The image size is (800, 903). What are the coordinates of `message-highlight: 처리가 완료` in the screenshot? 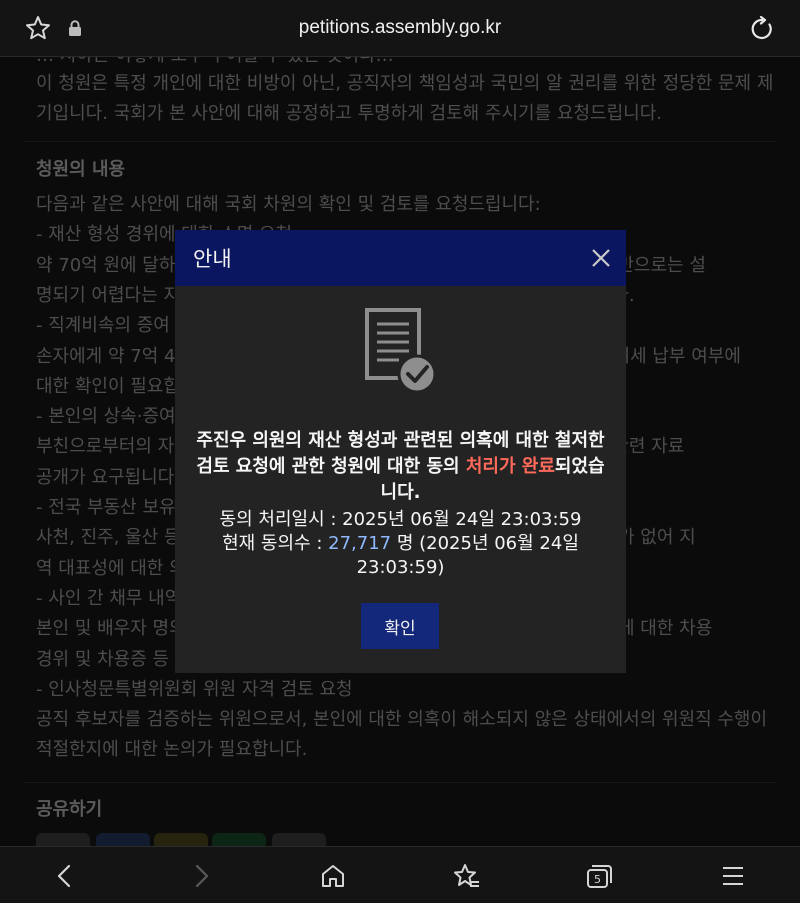 It's located at (510, 466).